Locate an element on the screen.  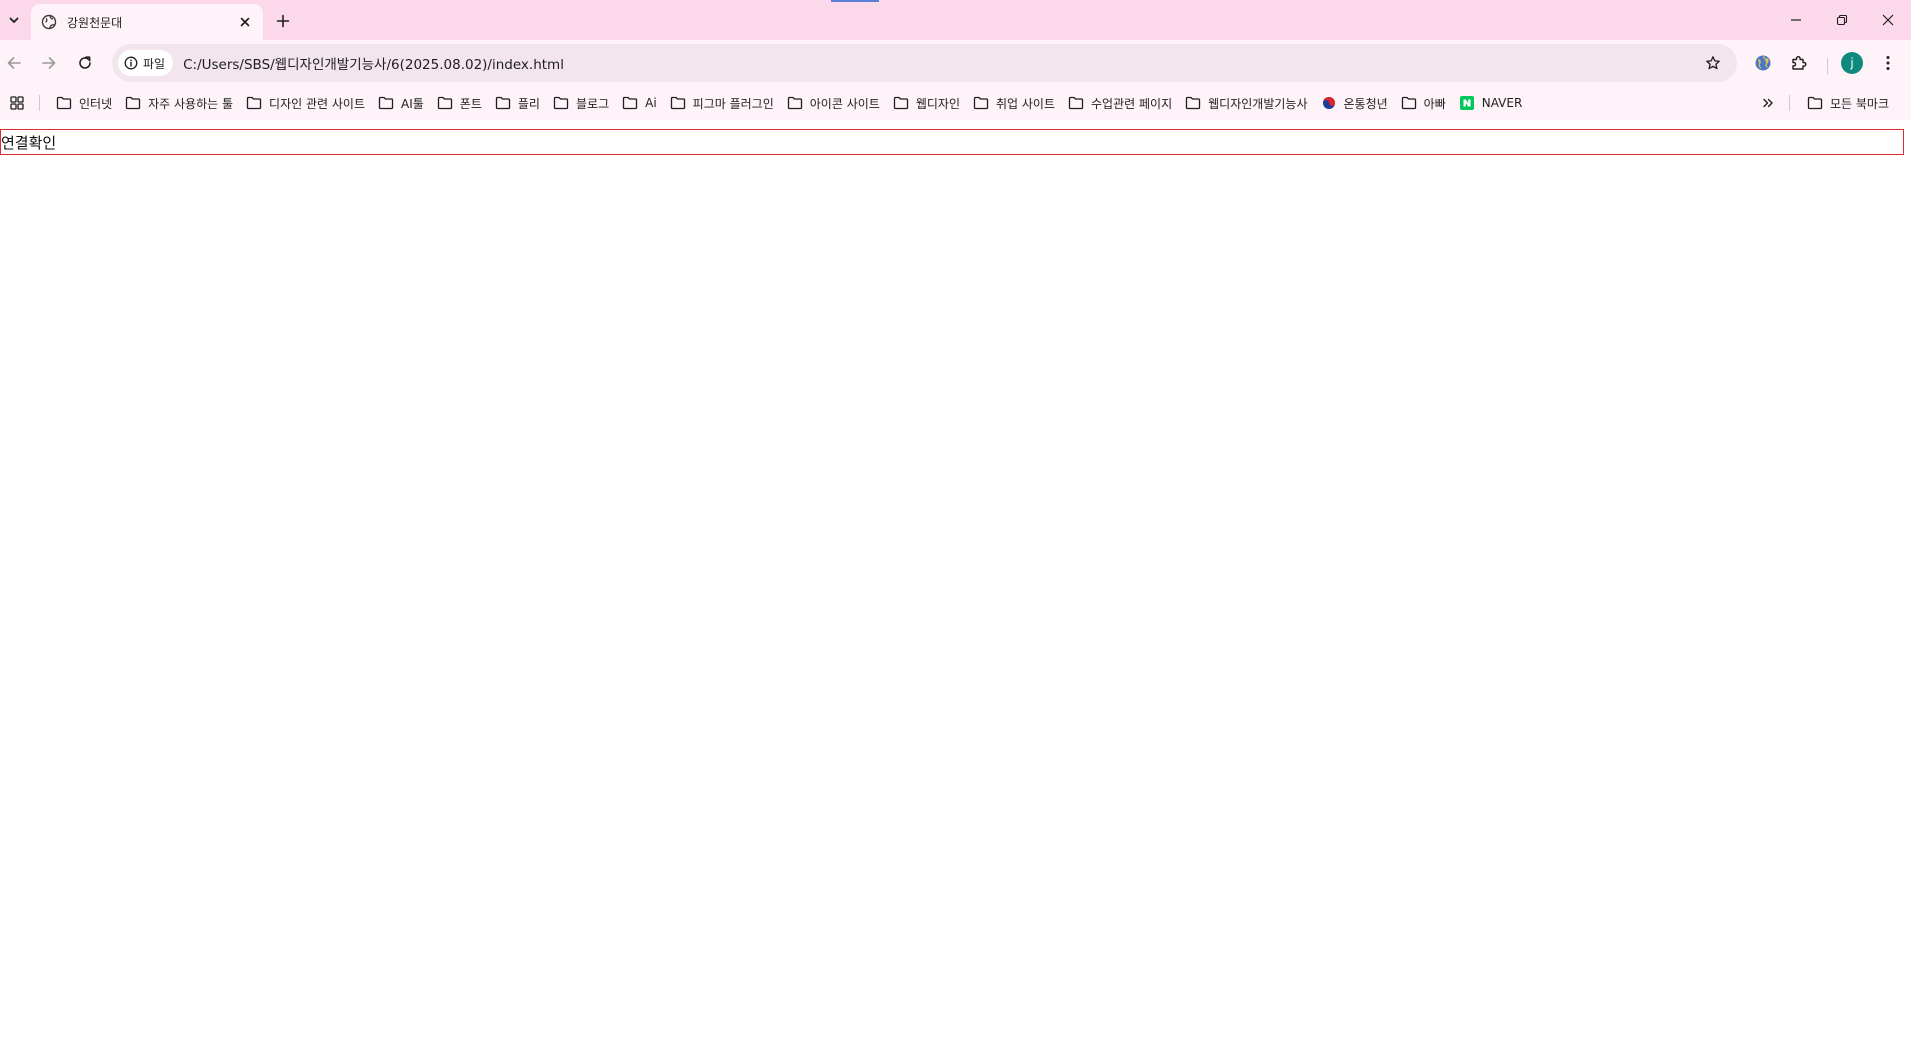
tab-search-button is located at coordinates (14, 20).